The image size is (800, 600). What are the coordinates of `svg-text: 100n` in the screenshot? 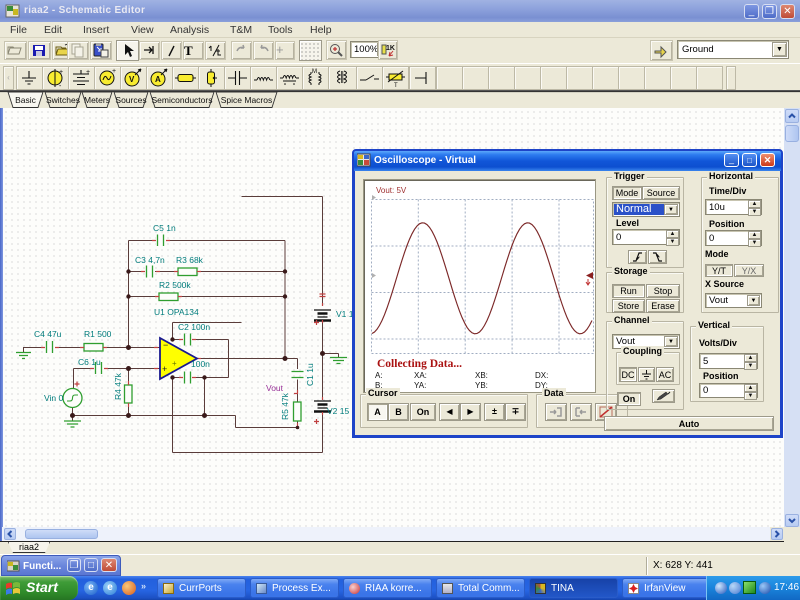 It's located at (200, 364).